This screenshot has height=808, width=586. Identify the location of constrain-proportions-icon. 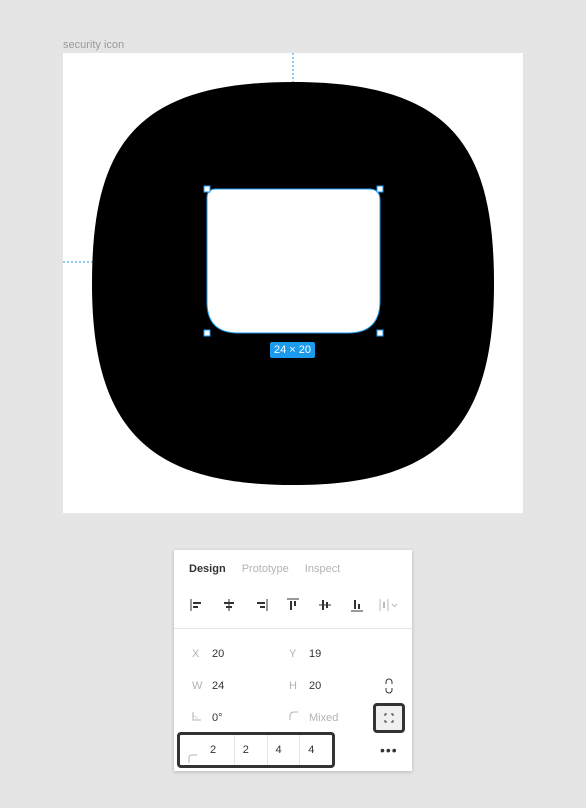
(389, 688).